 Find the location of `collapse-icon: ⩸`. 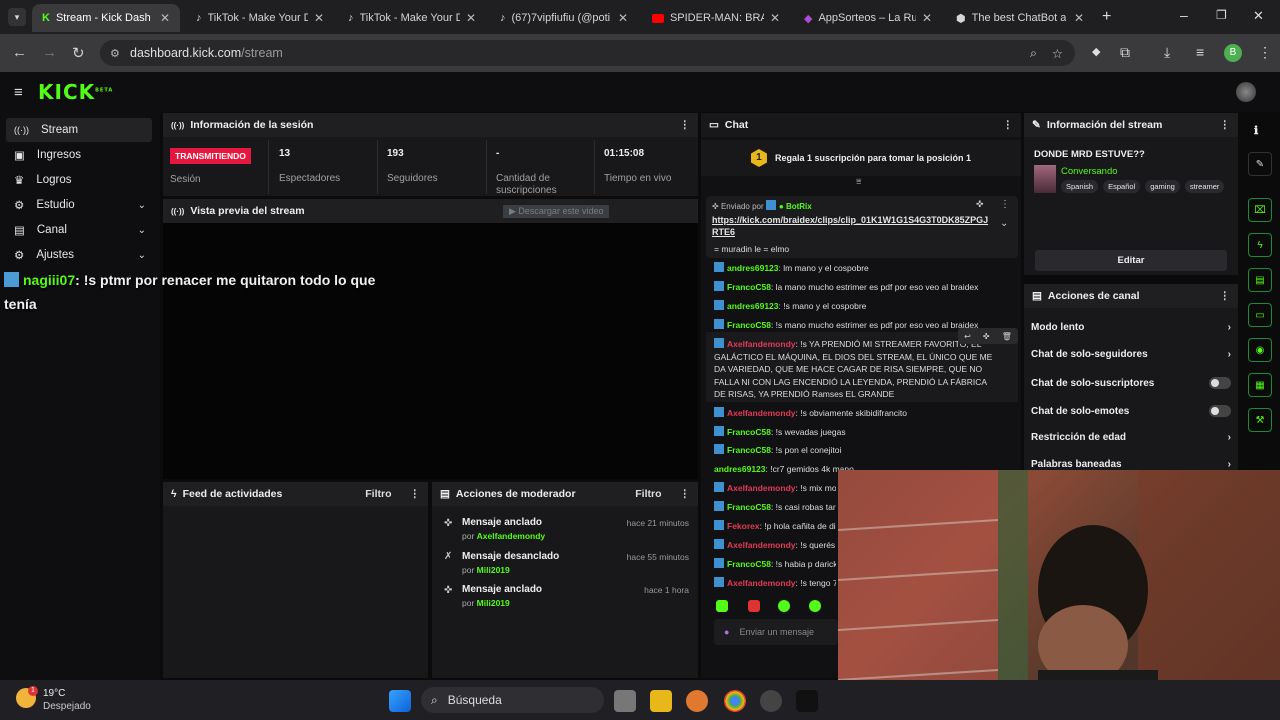

collapse-icon: ⩸ is located at coordinates (858, 181).